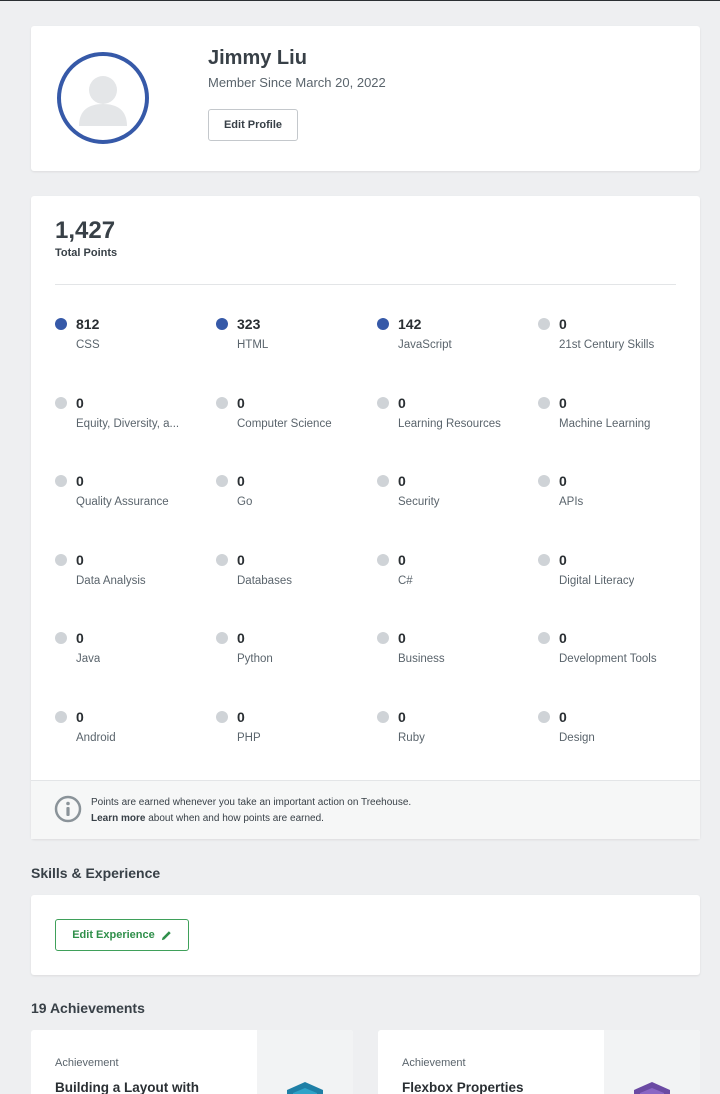  What do you see at coordinates (192, 1062) in the screenshot?
I see `achievement-card: Achievement Building a Layout with` at bounding box center [192, 1062].